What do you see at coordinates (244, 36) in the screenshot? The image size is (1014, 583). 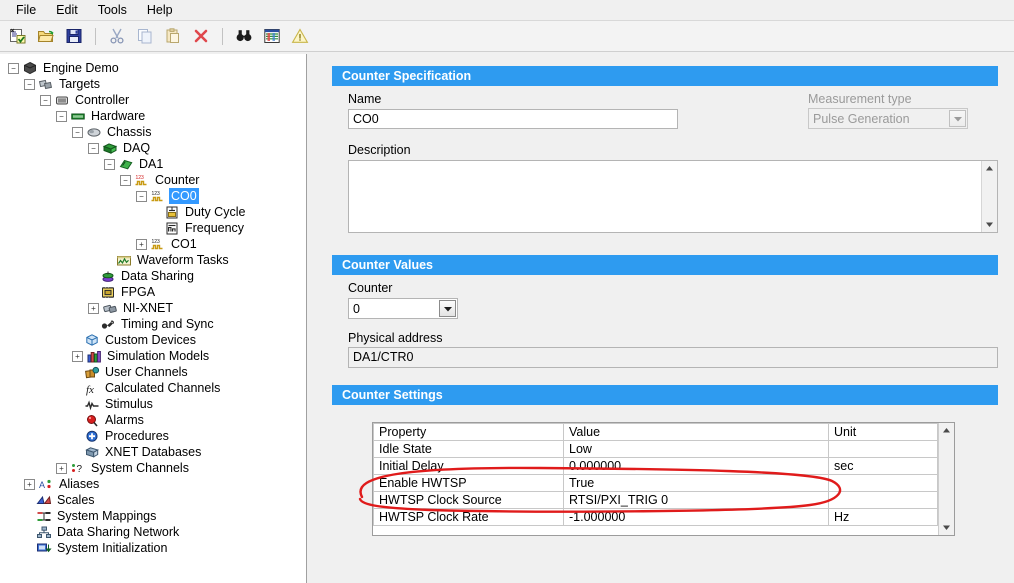 I see `find-button` at bounding box center [244, 36].